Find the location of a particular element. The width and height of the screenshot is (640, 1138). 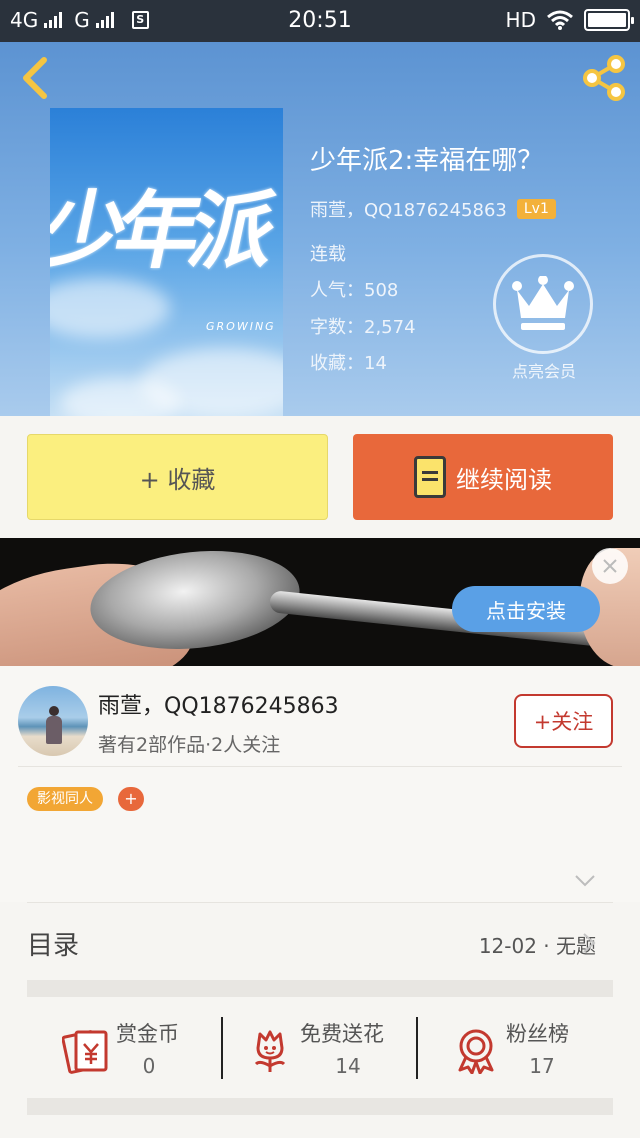

avatar is located at coordinates (53, 721).